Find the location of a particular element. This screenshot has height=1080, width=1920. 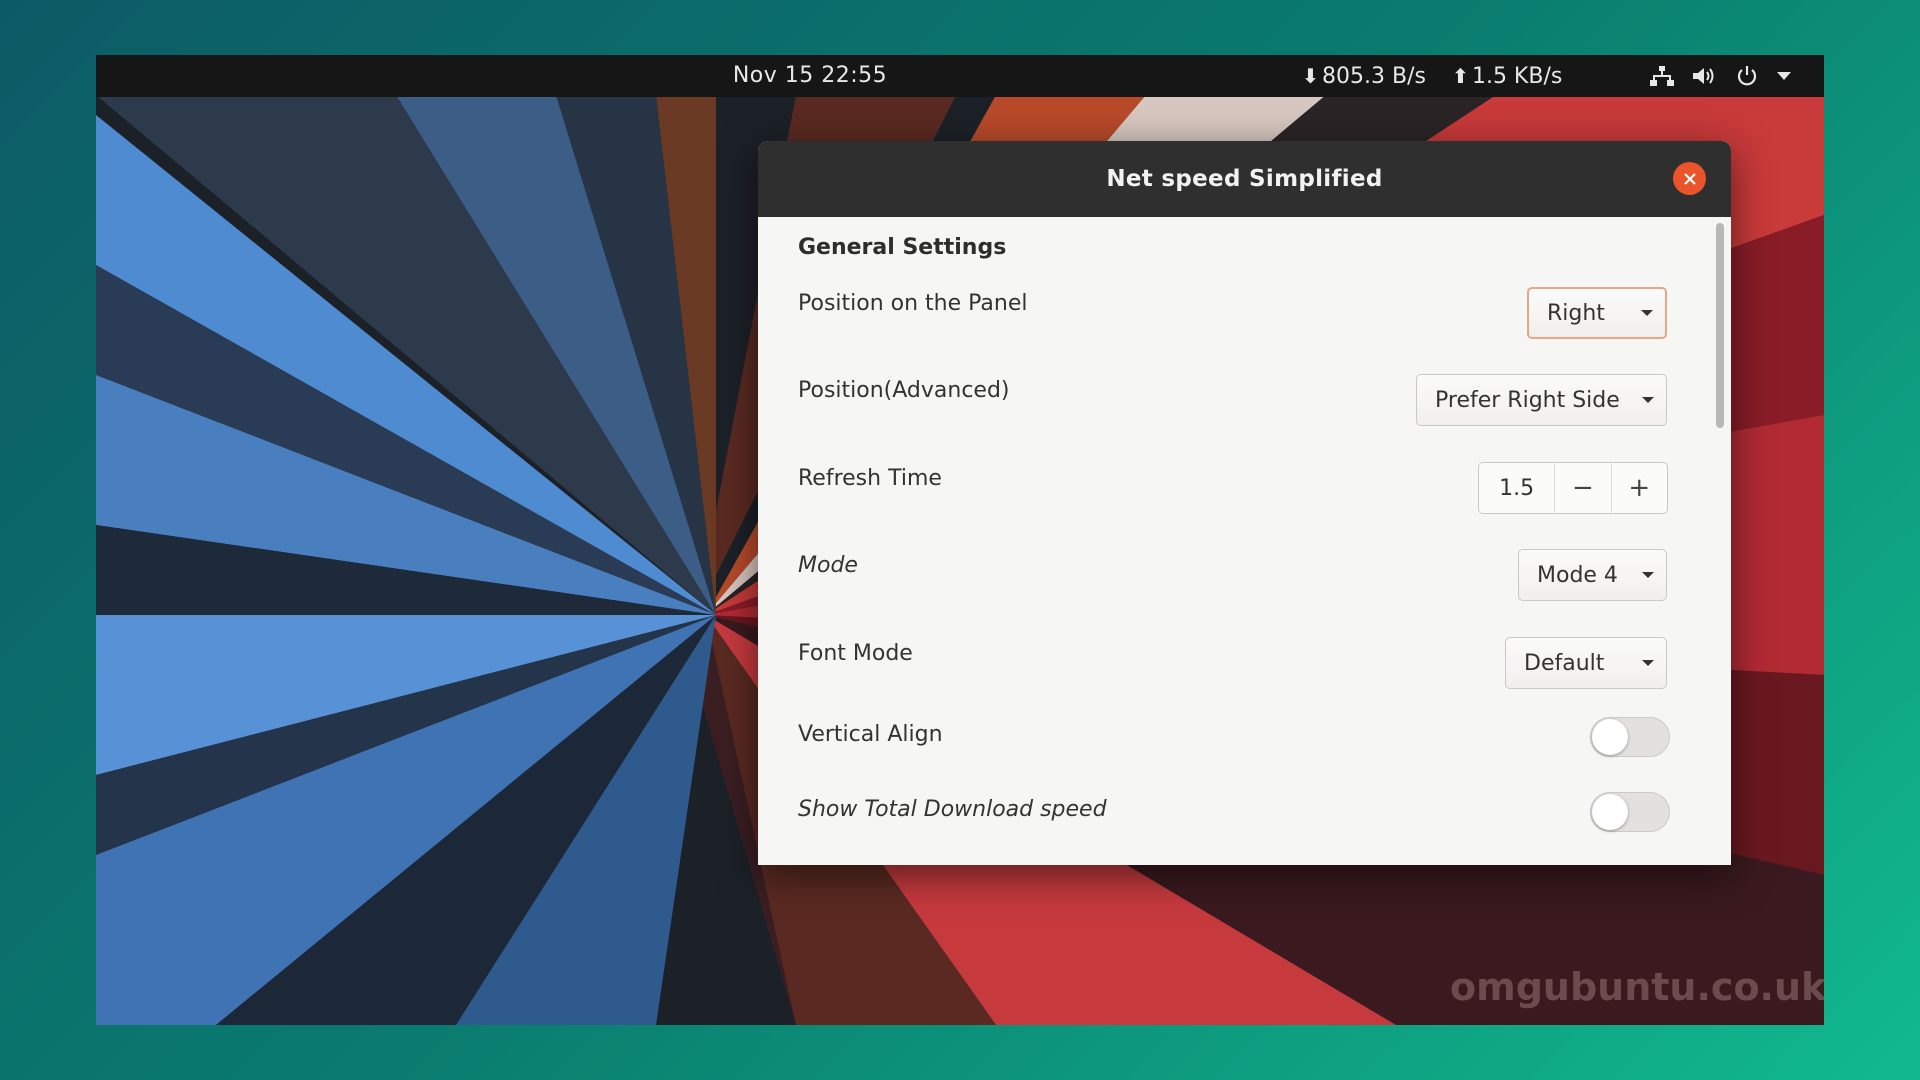

watermark-text: omgubuntu.co.uk is located at coordinates (1637, 987).